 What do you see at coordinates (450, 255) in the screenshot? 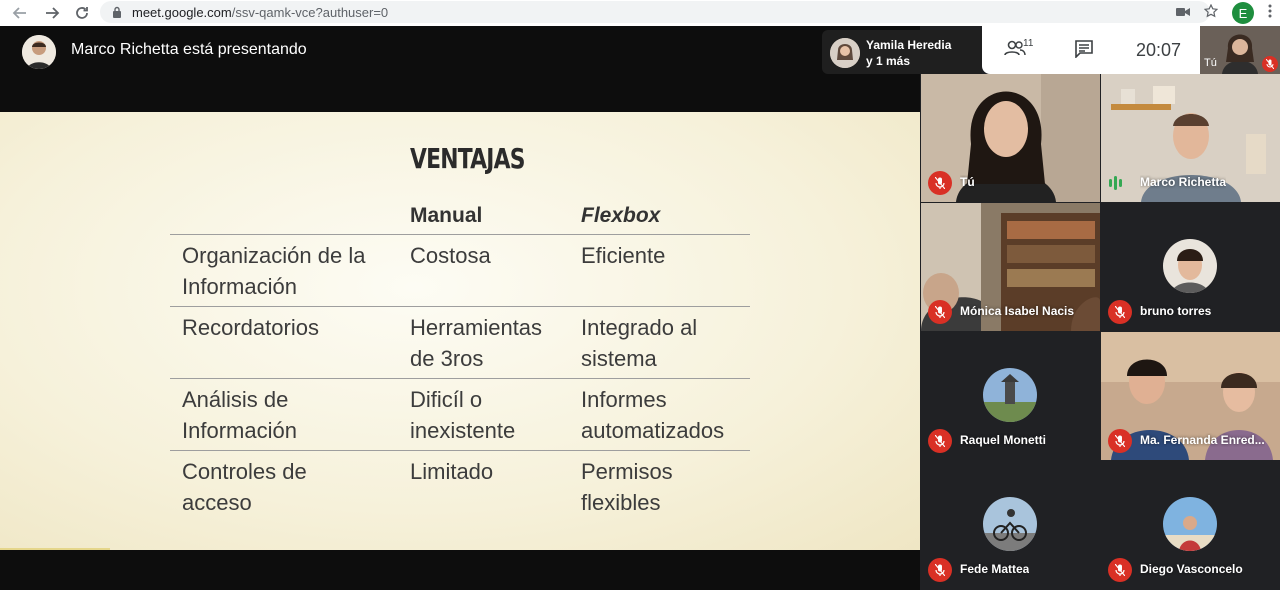
I see `table-cell: Costosa` at bounding box center [450, 255].